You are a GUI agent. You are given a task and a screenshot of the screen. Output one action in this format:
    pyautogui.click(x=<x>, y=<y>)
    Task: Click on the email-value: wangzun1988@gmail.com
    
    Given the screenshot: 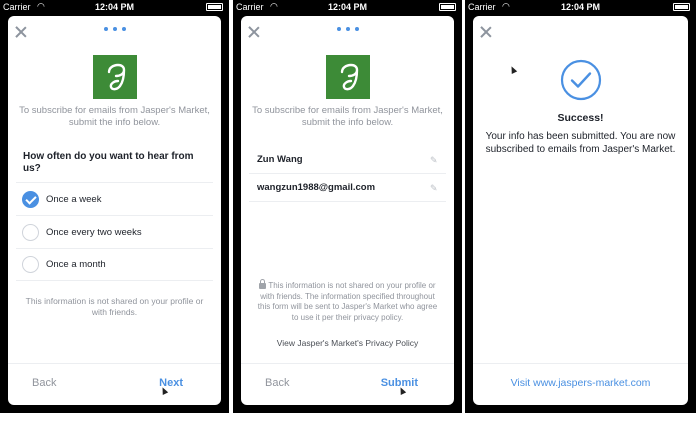 What is the action you would take?
    pyautogui.click(x=316, y=187)
    